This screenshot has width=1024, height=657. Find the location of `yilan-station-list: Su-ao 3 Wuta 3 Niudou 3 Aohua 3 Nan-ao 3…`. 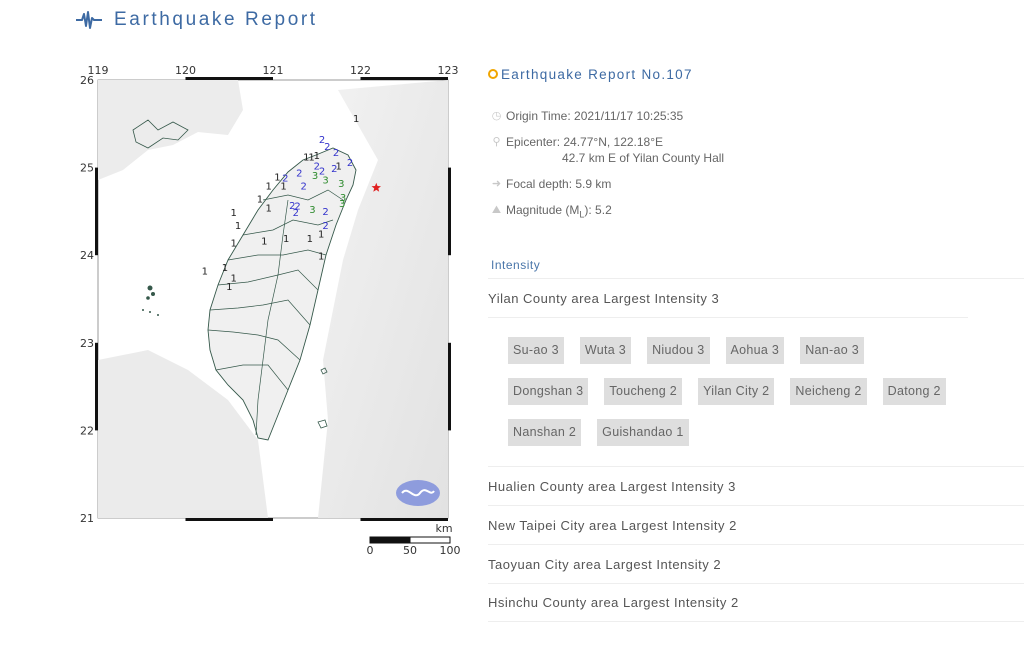

yilan-station-list: Su-ao 3 Wuta 3 Niudou 3 Aohua 3 Nan-ao 3… is located at coordinates (728, 391).